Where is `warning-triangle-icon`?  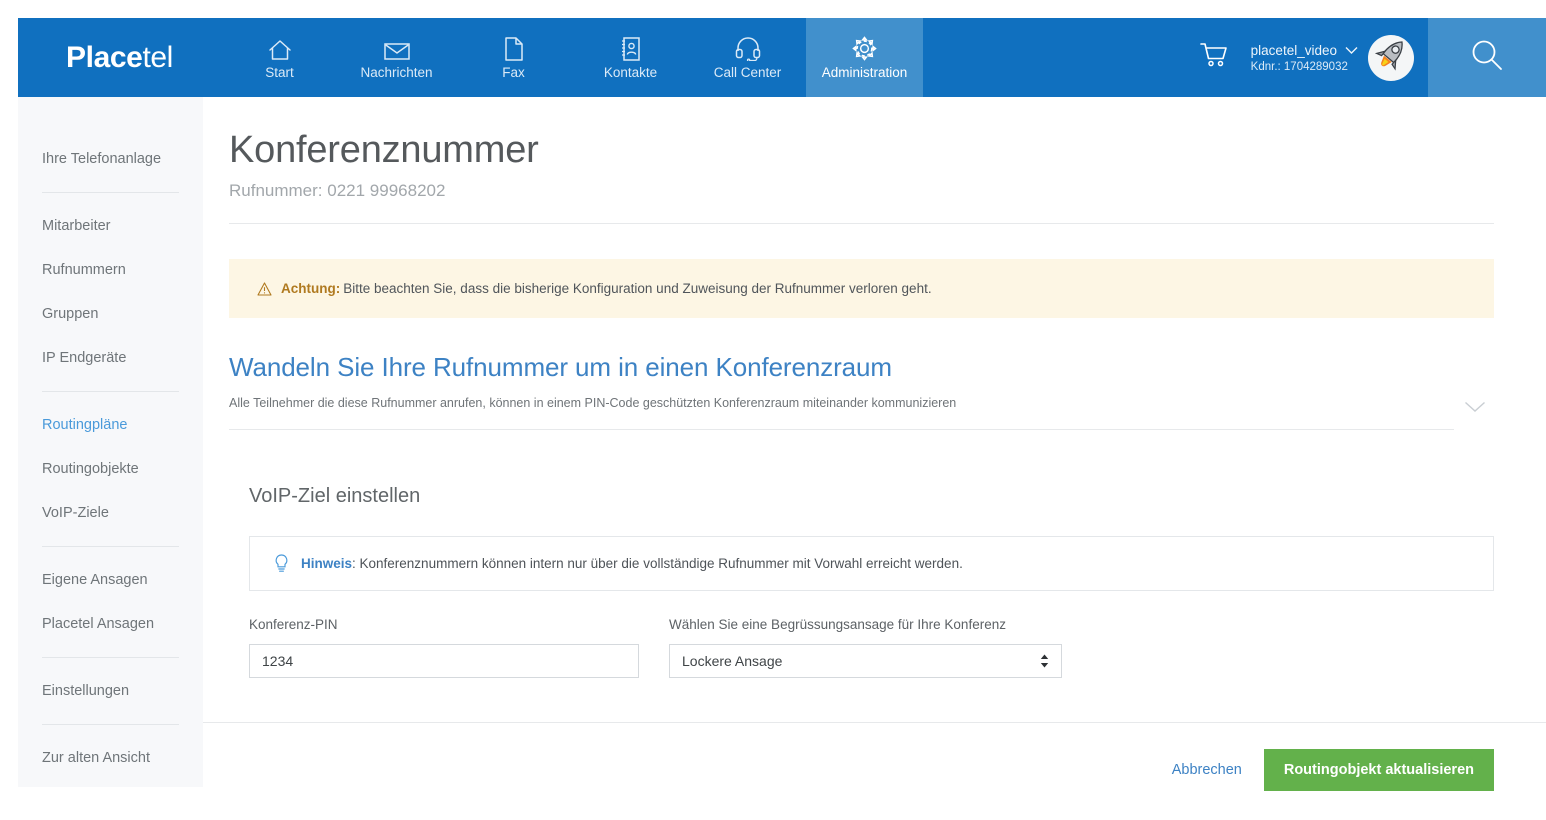
warning-triangle-icon is located at coordinates (264, 289).